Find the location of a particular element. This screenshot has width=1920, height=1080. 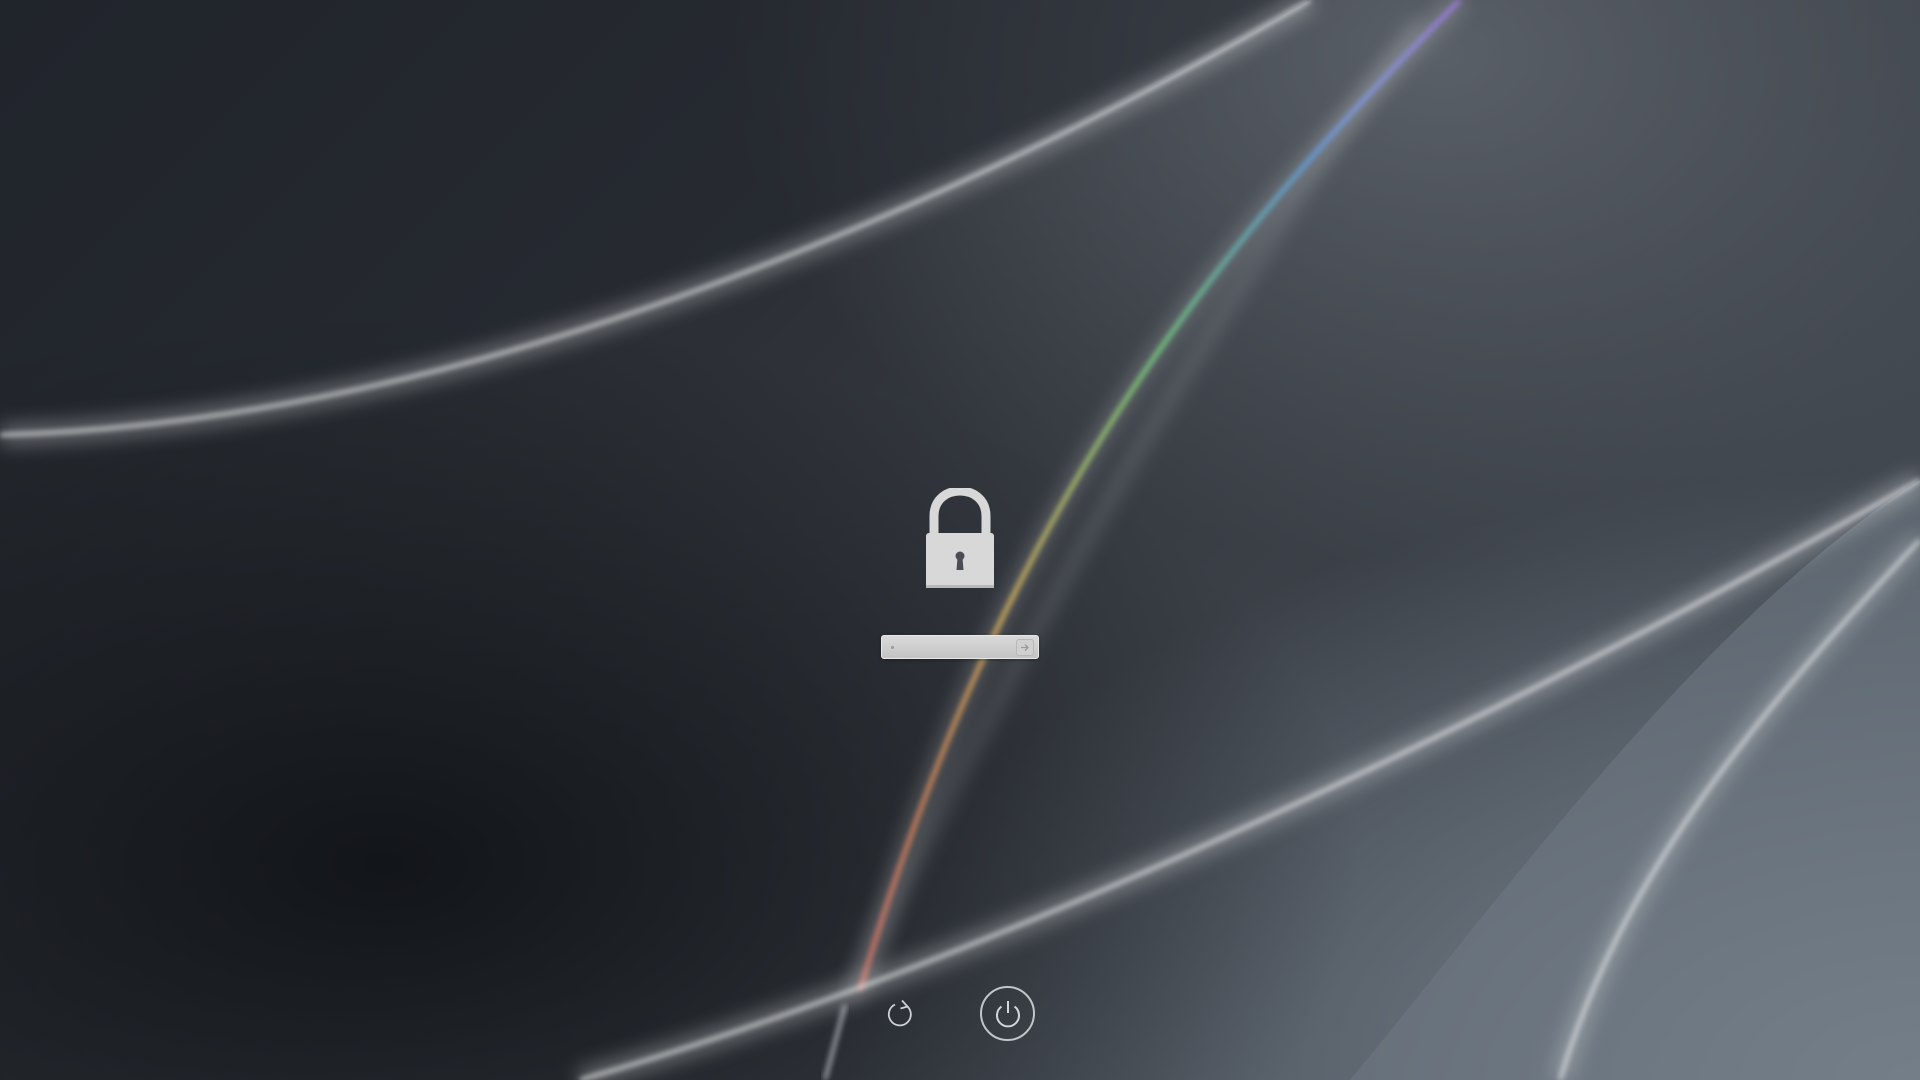

lock-icon is located at coordinates (960, 538).